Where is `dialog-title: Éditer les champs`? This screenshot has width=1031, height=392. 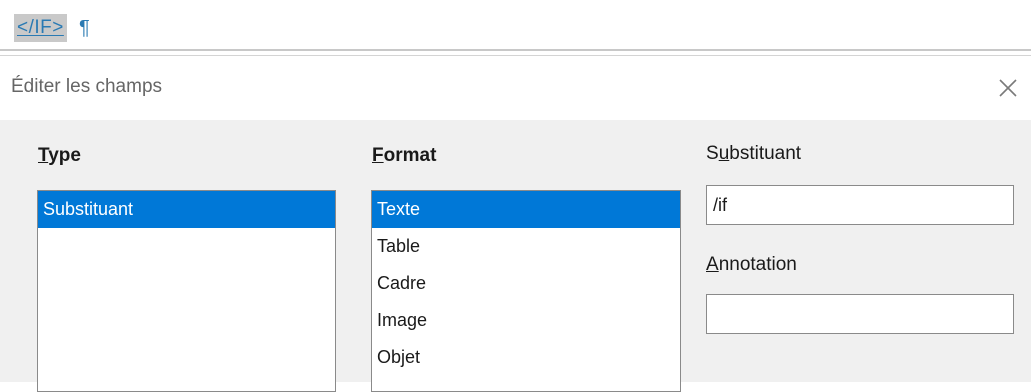 dialog-title: Éditer les champs is located at coordinates (87, 86).